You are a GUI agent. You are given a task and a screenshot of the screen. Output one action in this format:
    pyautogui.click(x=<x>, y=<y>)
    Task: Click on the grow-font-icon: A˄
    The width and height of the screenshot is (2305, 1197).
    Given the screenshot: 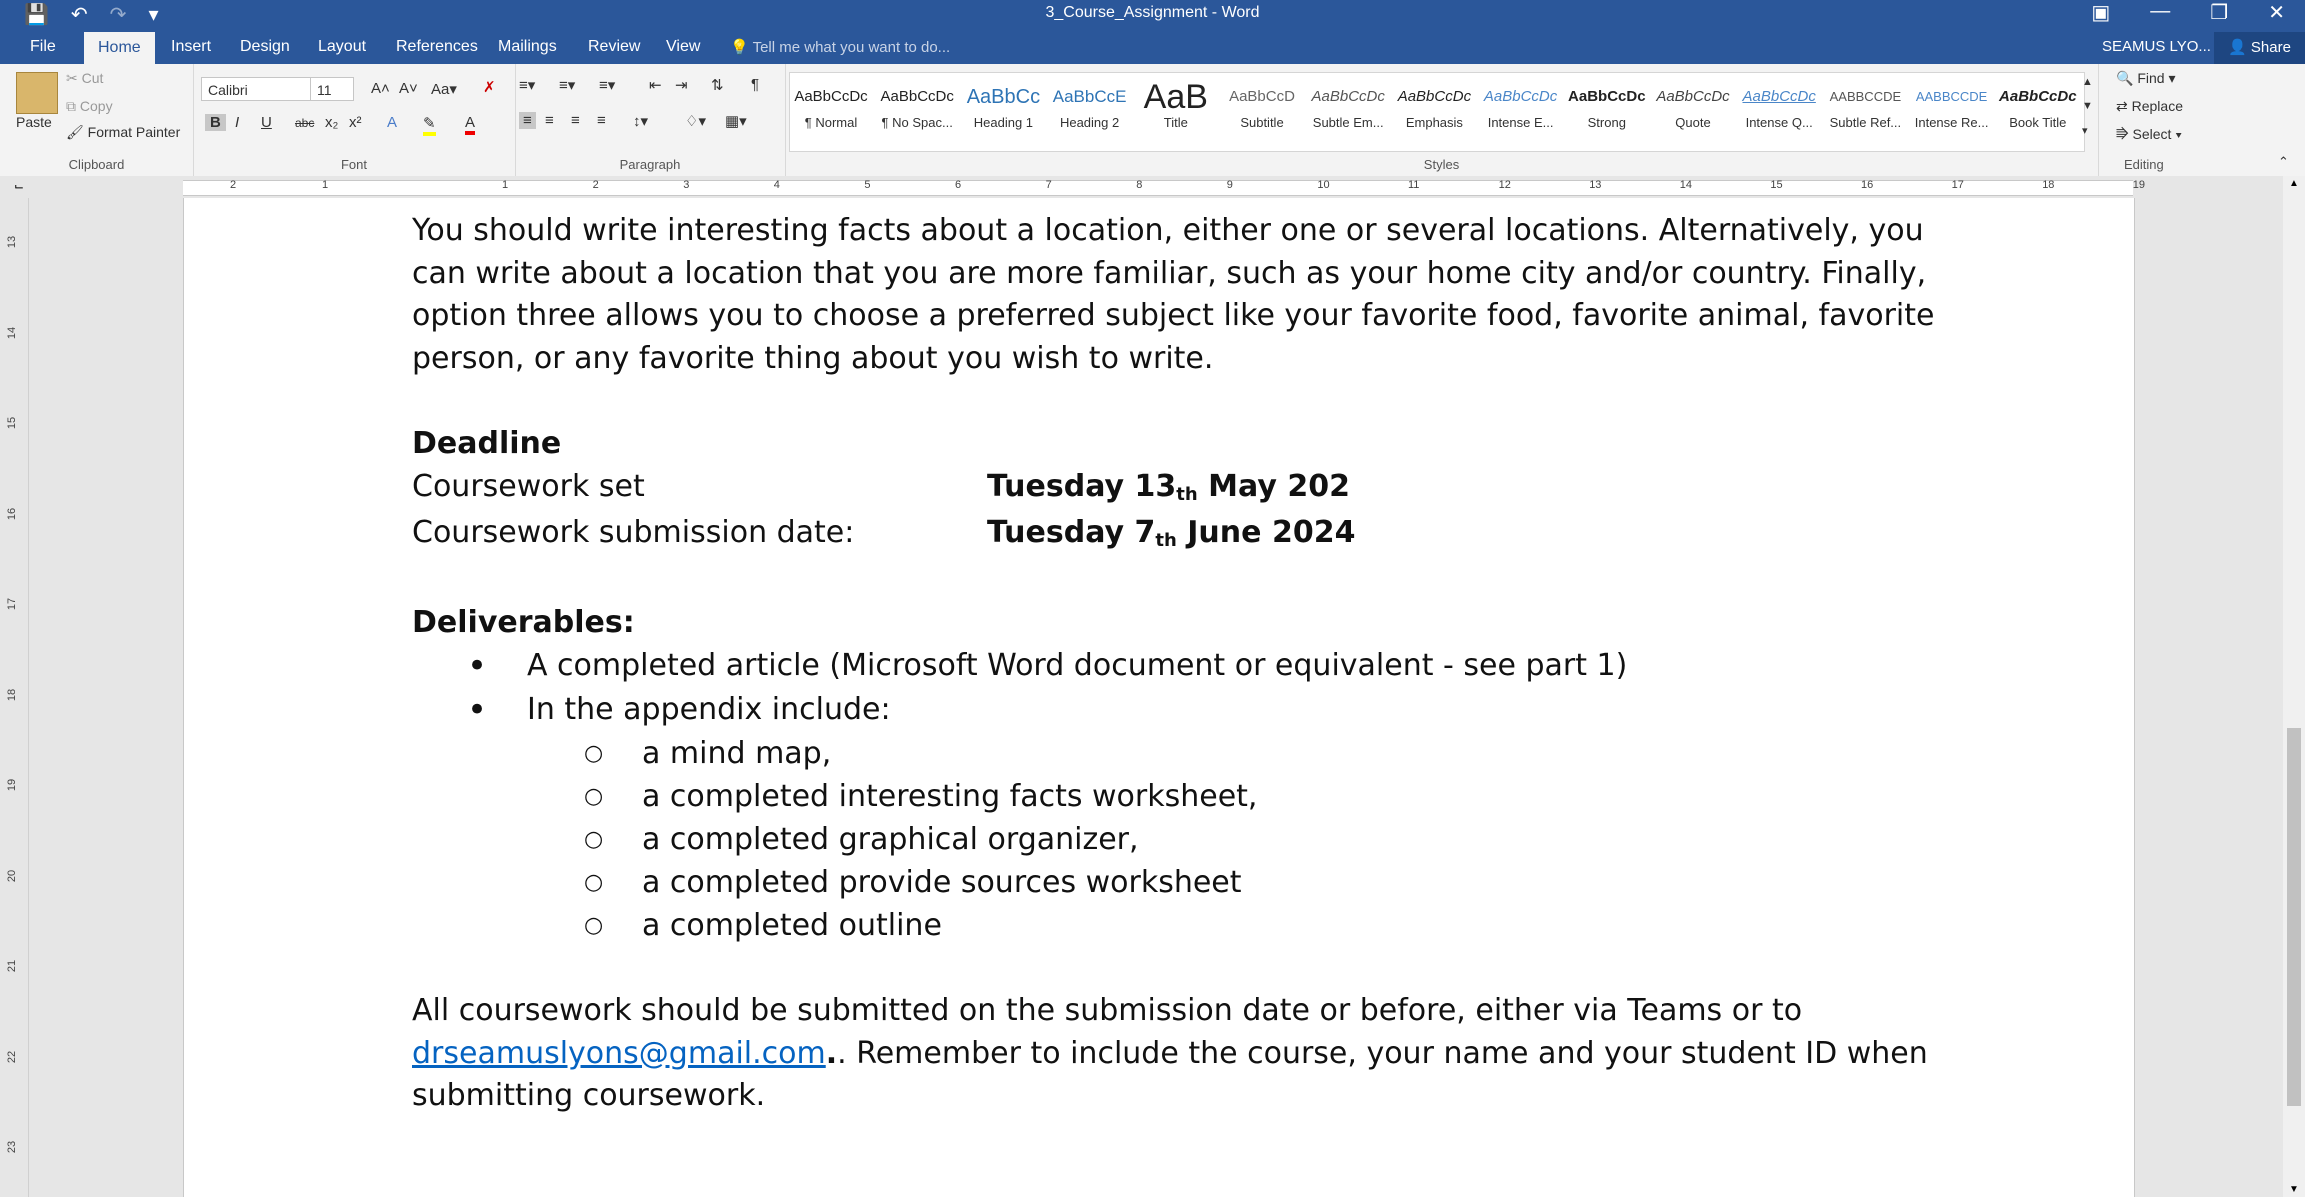 What is the action you would take?
    pyautogui.click(x=380, y=88)
    